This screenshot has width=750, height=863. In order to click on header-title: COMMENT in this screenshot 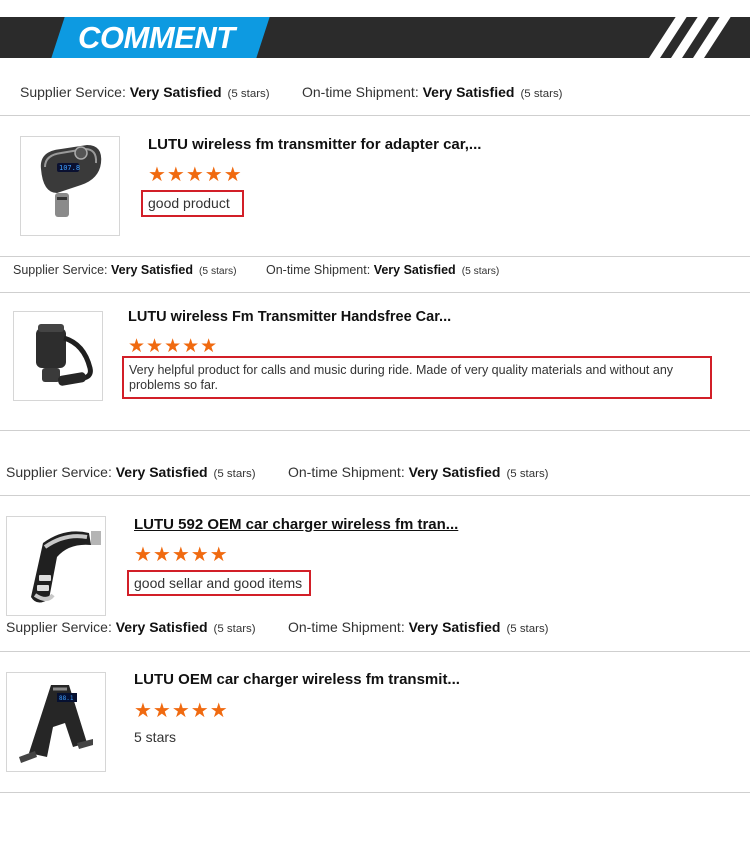, I will do `click(156, 37)`.